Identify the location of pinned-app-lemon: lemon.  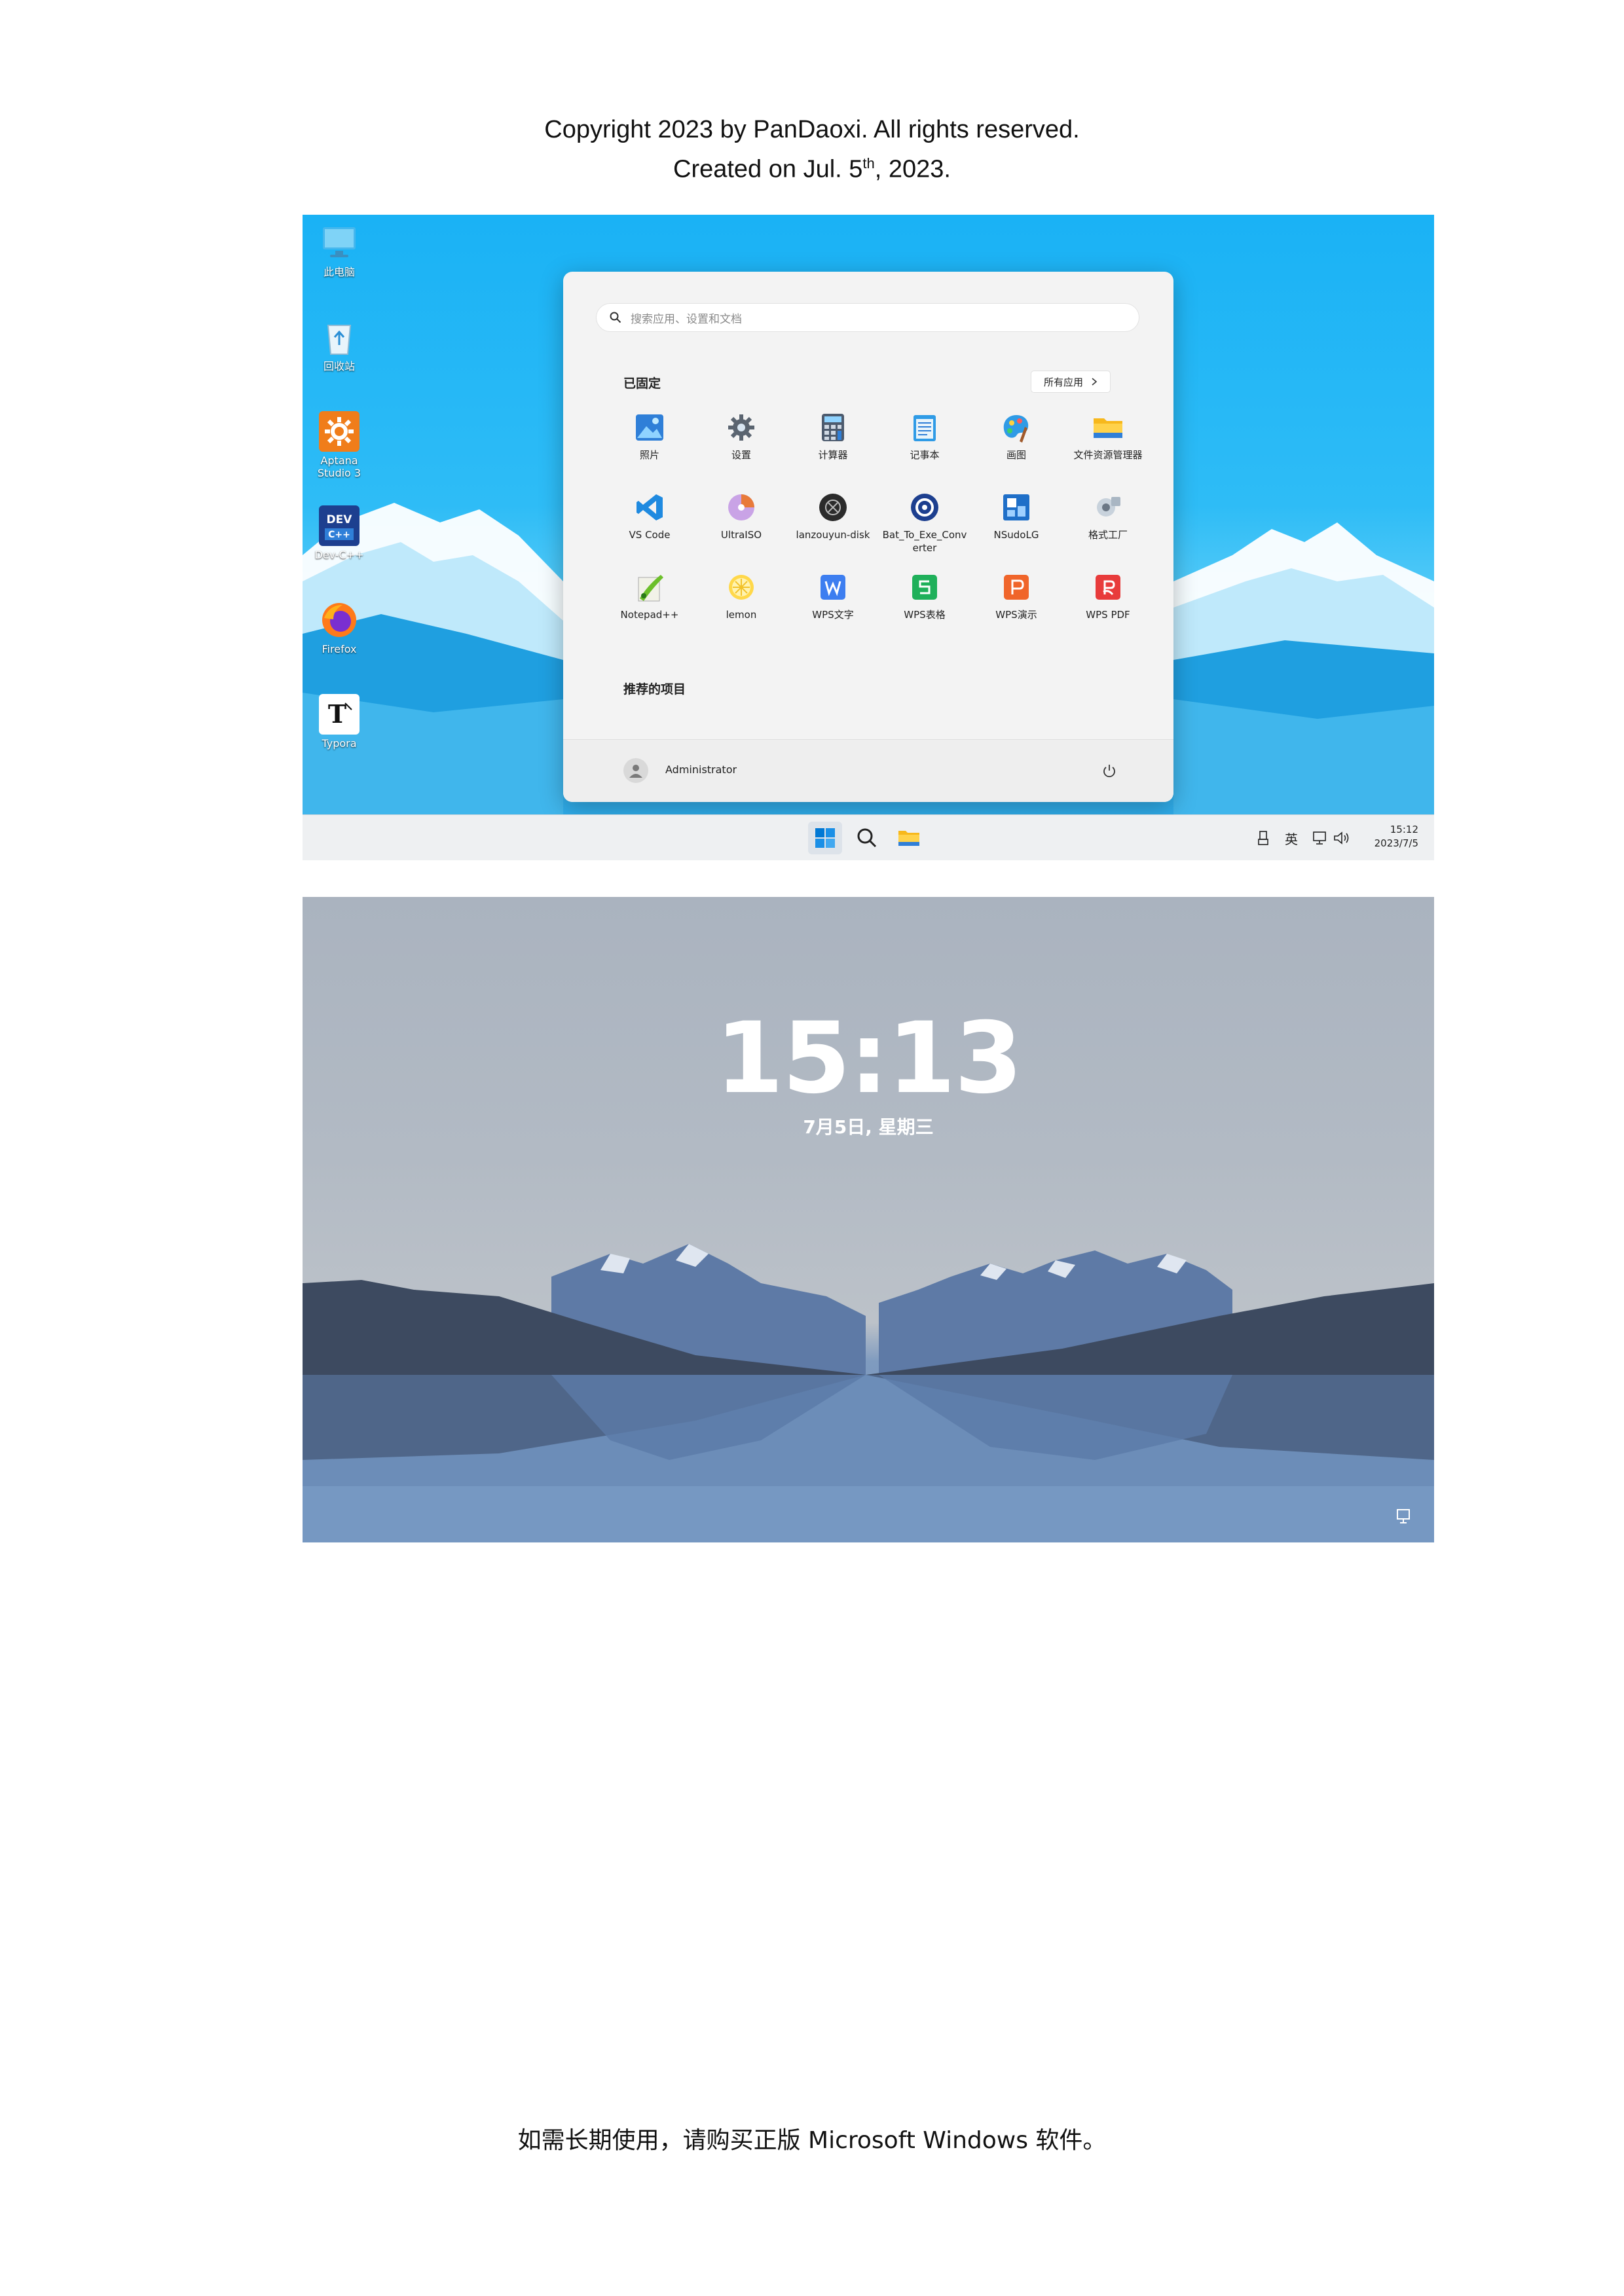
(741, 595).